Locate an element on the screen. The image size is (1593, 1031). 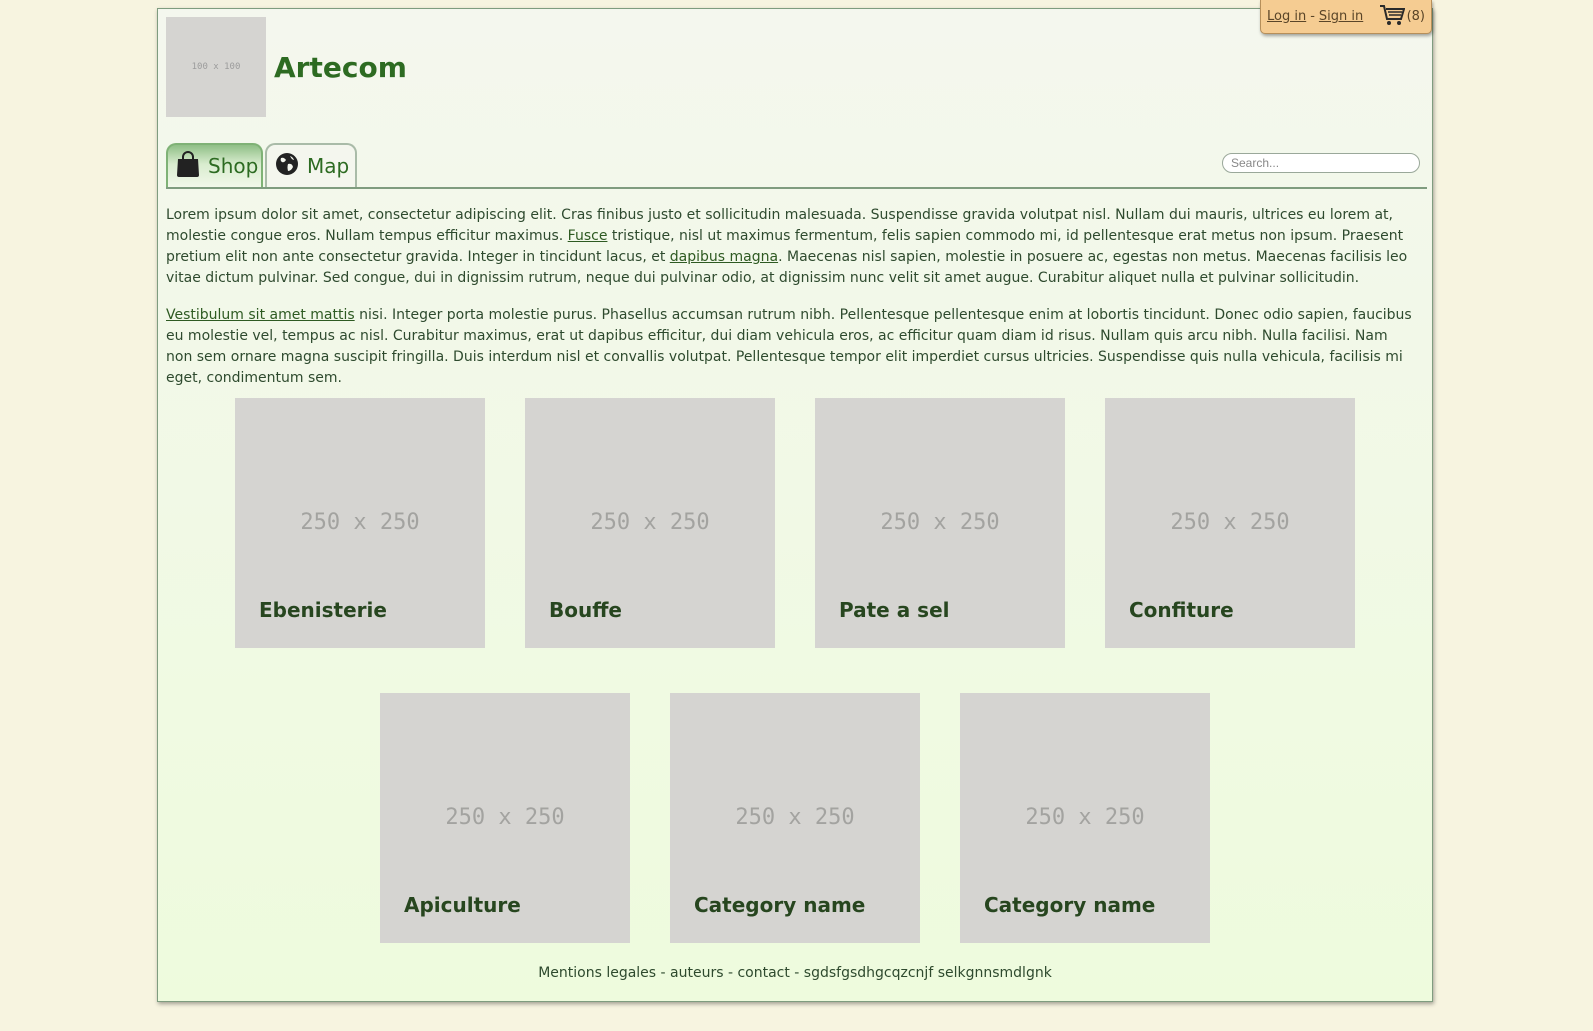
cart-count: (8) is located at coordinates (1415, 16).